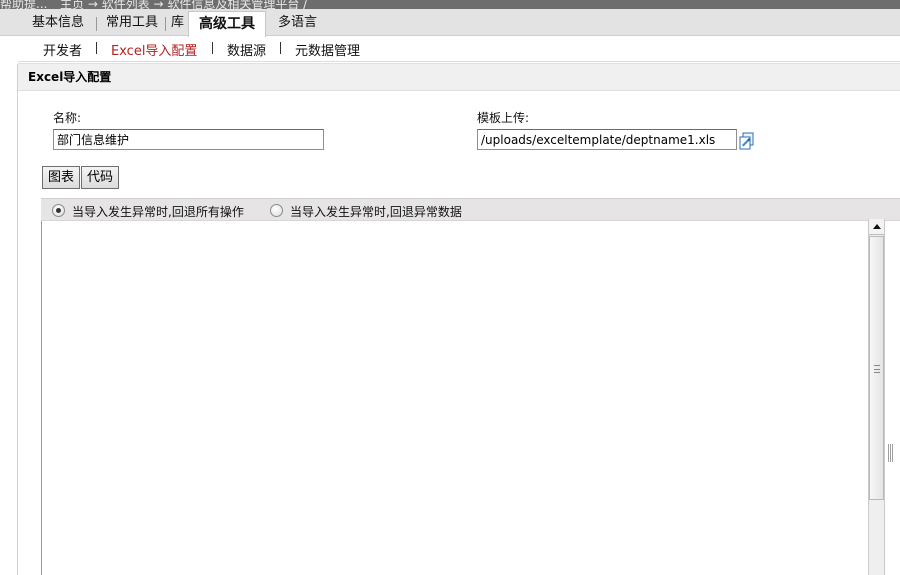  What do you see at coordinates (58, 24) in the screenshot?
I see `tab-basic-info: 基本信息` at bounding box center [58, 24].